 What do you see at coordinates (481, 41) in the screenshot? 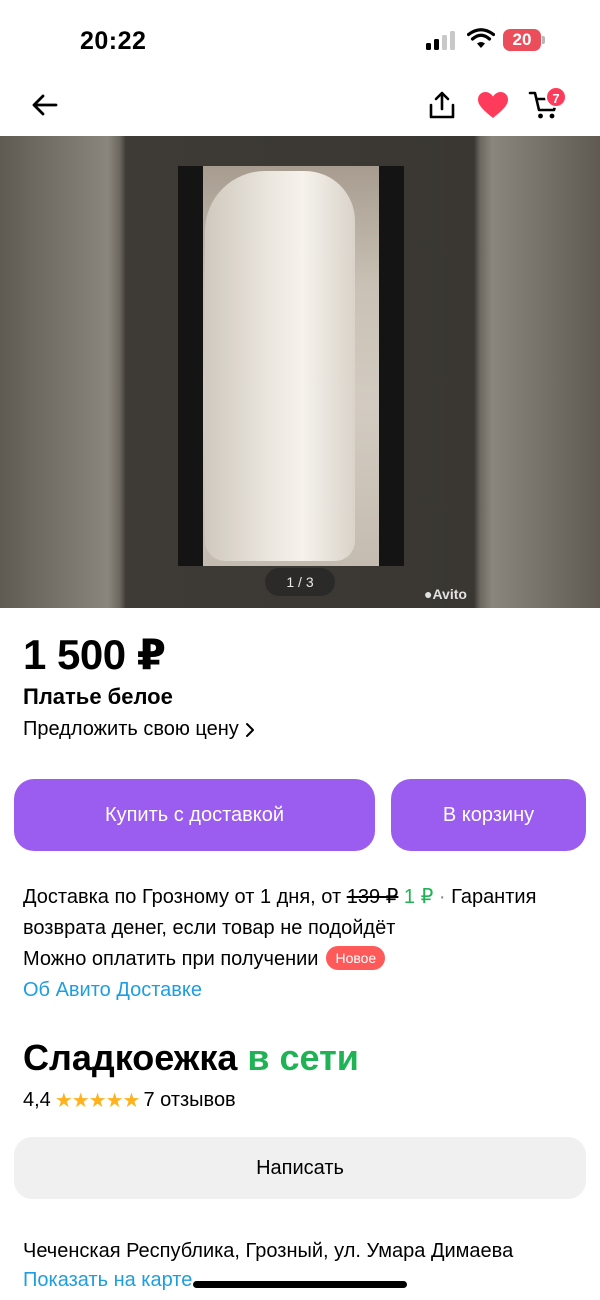
I see `wifi-icon` at bounding box center [481, 41].